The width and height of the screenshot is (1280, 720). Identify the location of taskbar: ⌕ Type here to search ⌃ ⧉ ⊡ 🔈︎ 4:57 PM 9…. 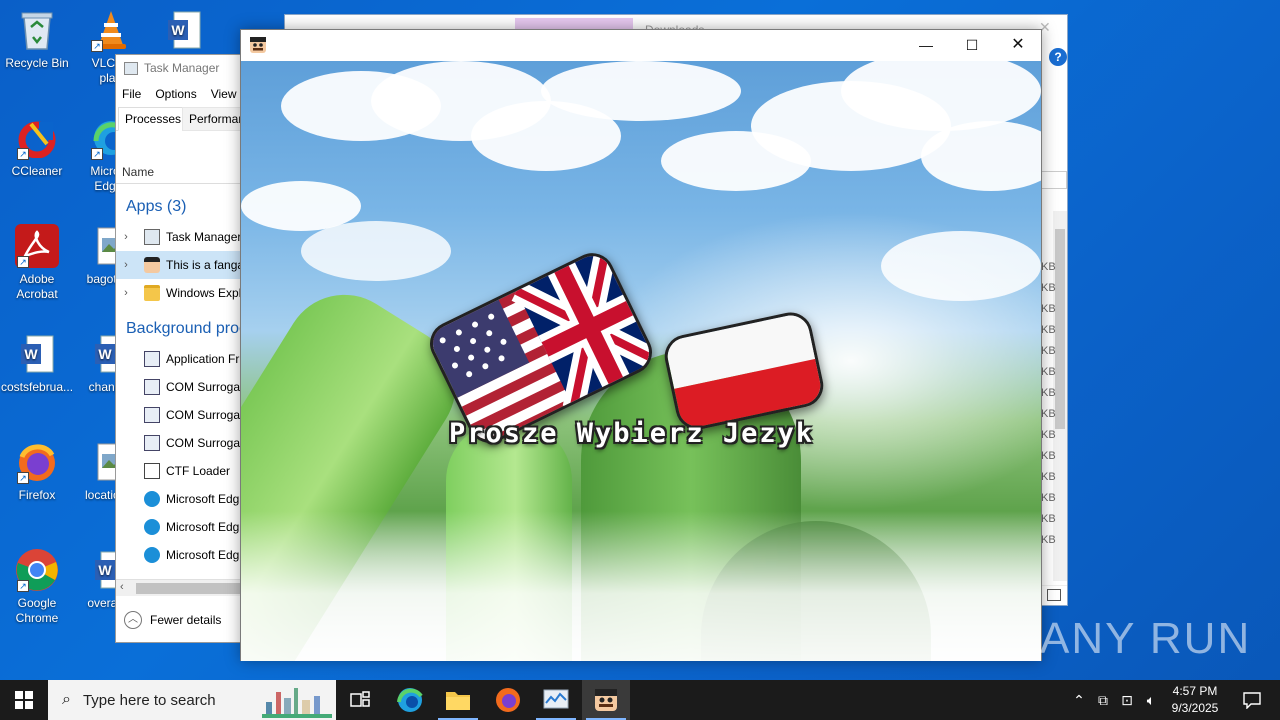
(640, 700).